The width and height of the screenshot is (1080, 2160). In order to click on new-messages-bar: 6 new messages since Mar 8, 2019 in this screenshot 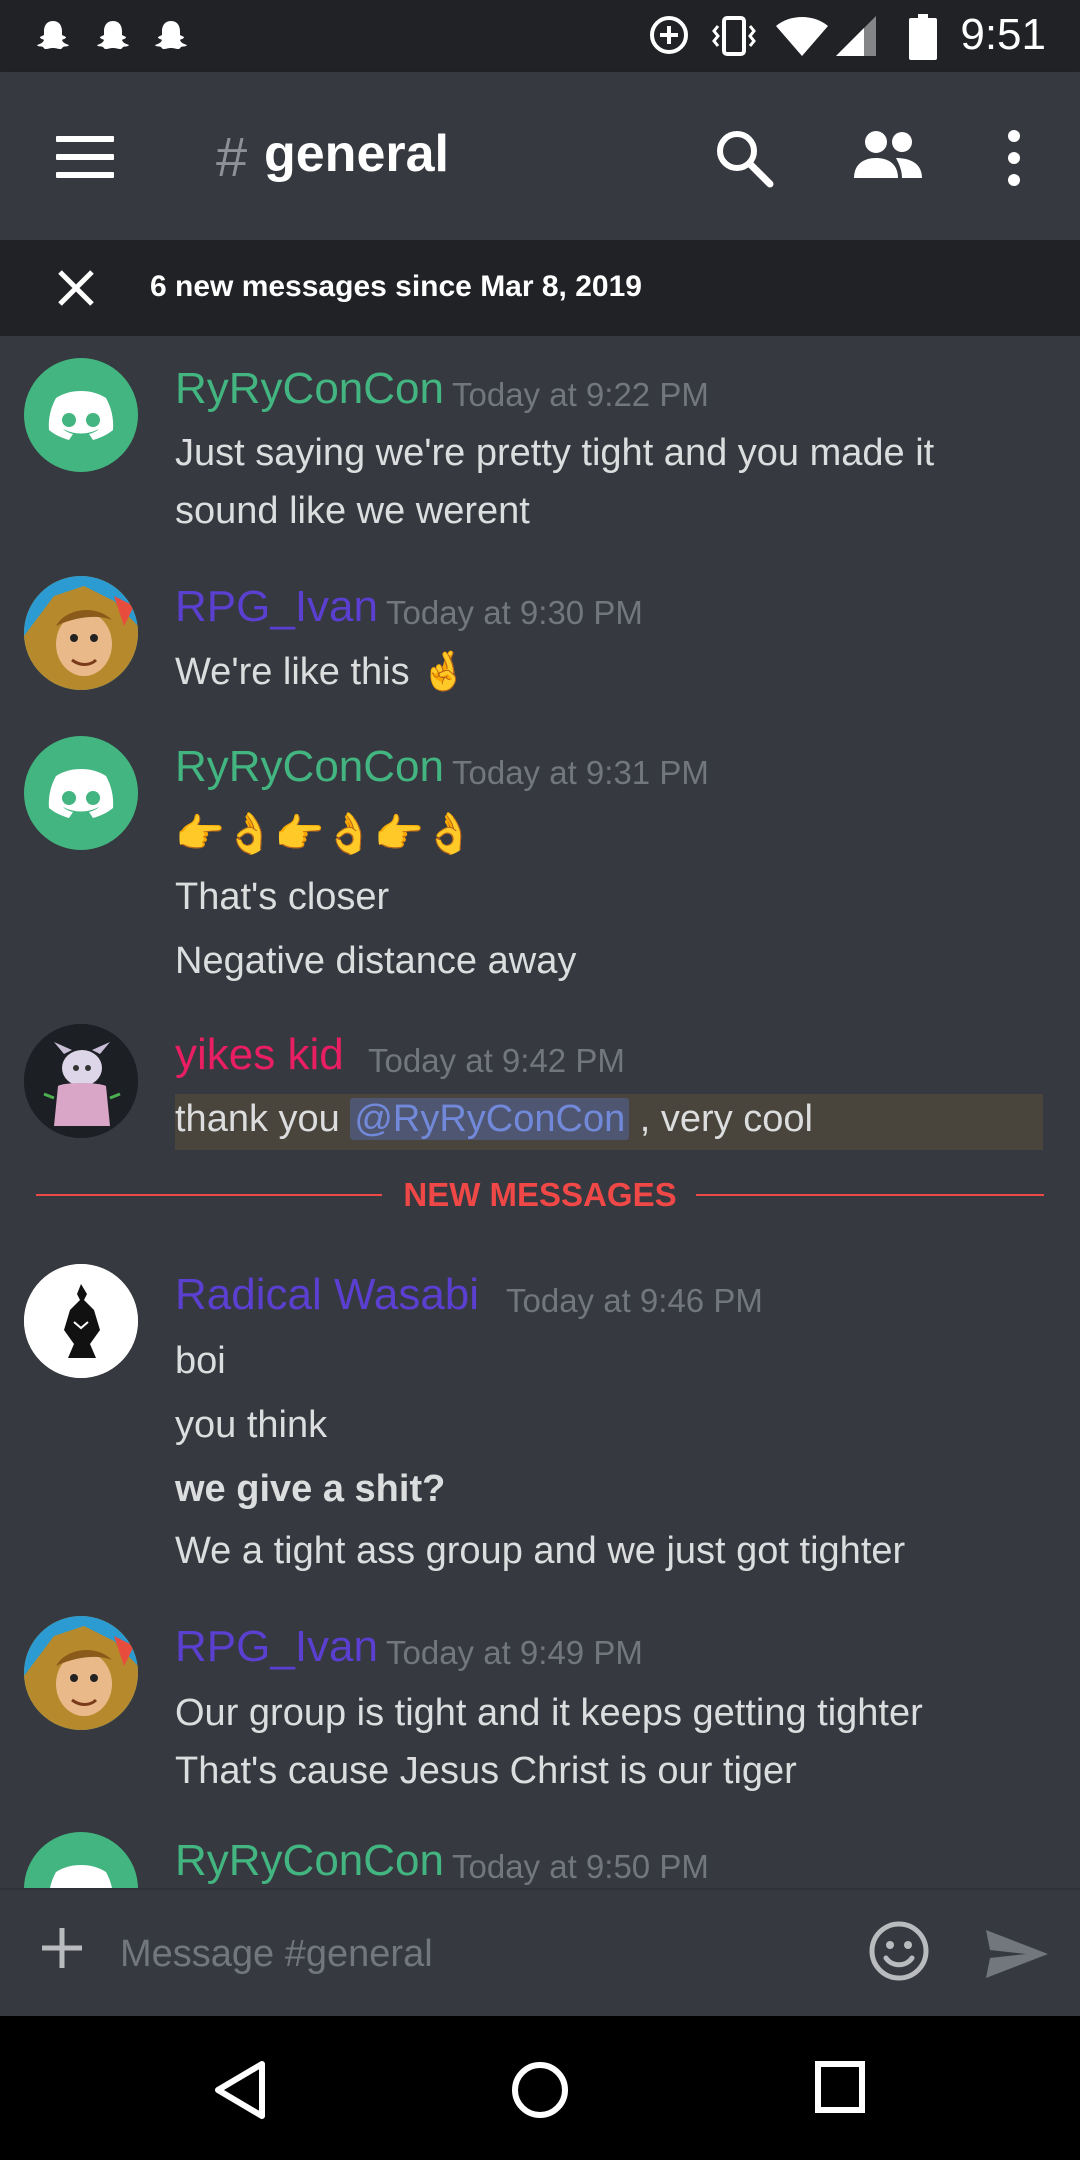, I will do `click(540, 288)`.